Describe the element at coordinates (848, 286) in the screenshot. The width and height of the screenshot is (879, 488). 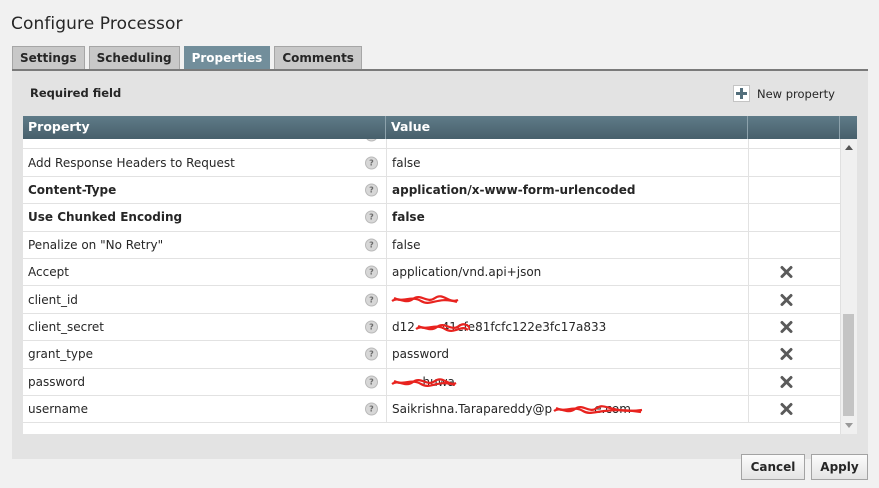
I see `table-scrollbar` at that location.